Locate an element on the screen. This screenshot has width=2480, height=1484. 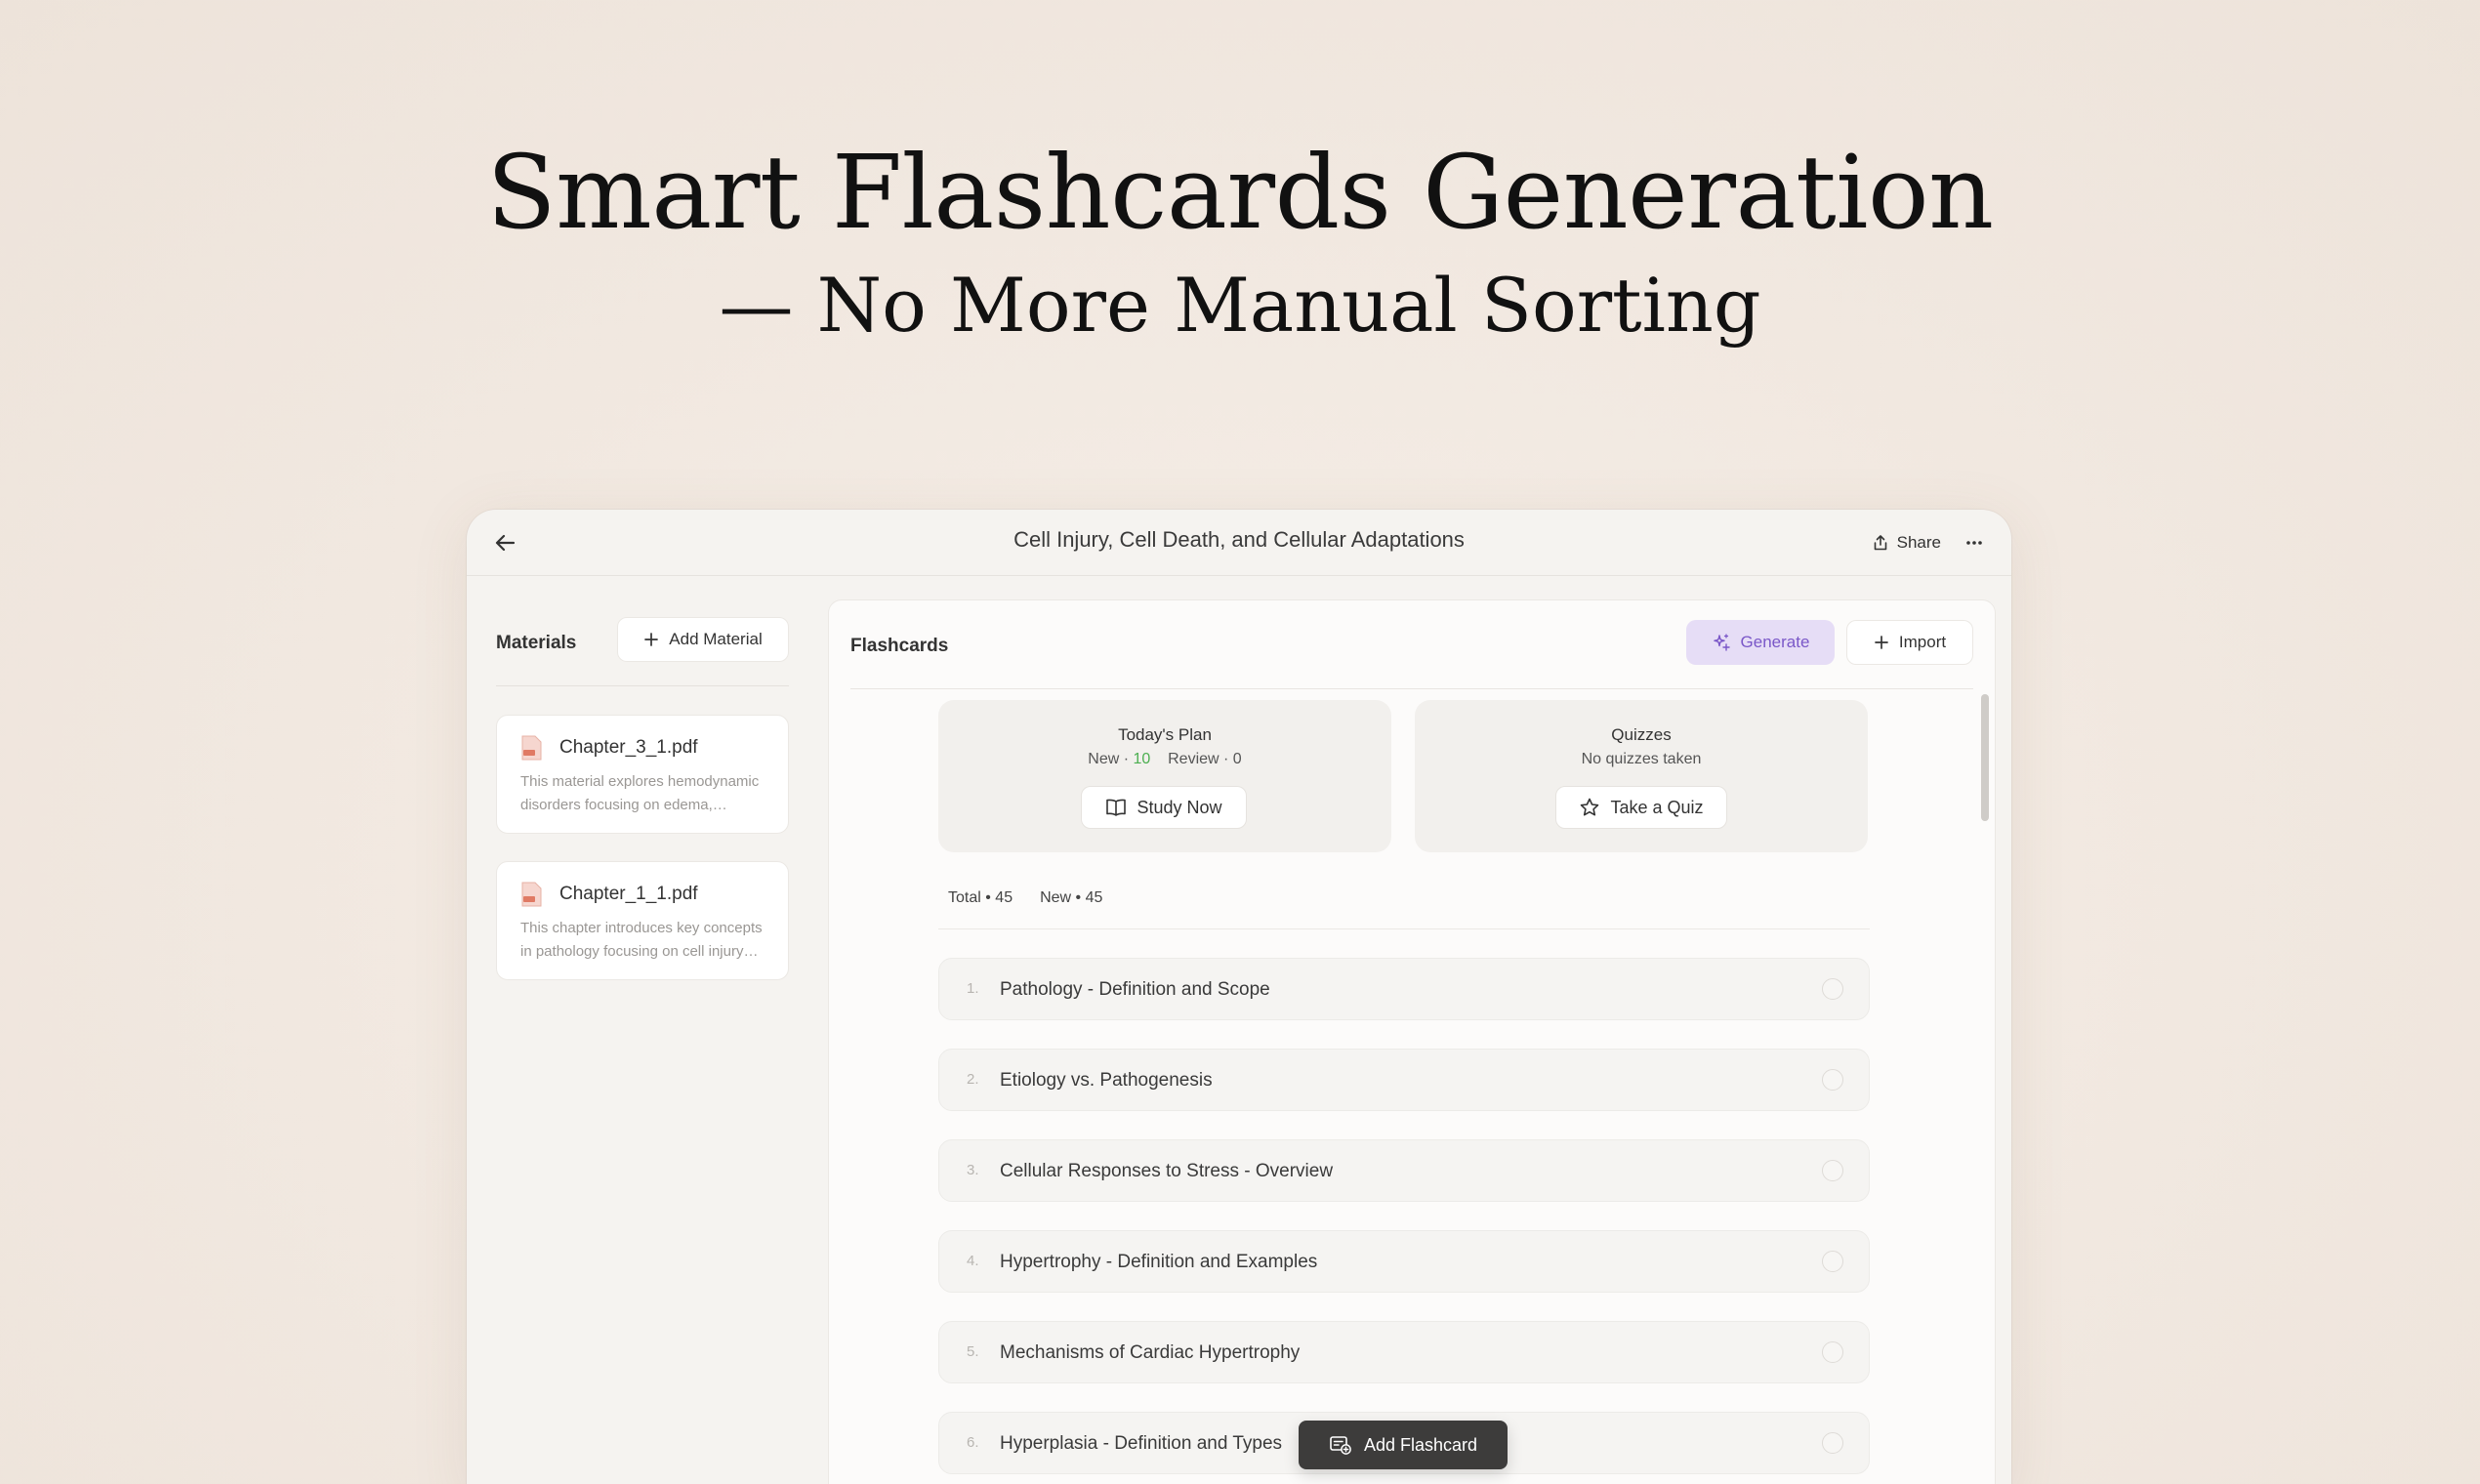
star-icon is located at coordinates (1590, 807).